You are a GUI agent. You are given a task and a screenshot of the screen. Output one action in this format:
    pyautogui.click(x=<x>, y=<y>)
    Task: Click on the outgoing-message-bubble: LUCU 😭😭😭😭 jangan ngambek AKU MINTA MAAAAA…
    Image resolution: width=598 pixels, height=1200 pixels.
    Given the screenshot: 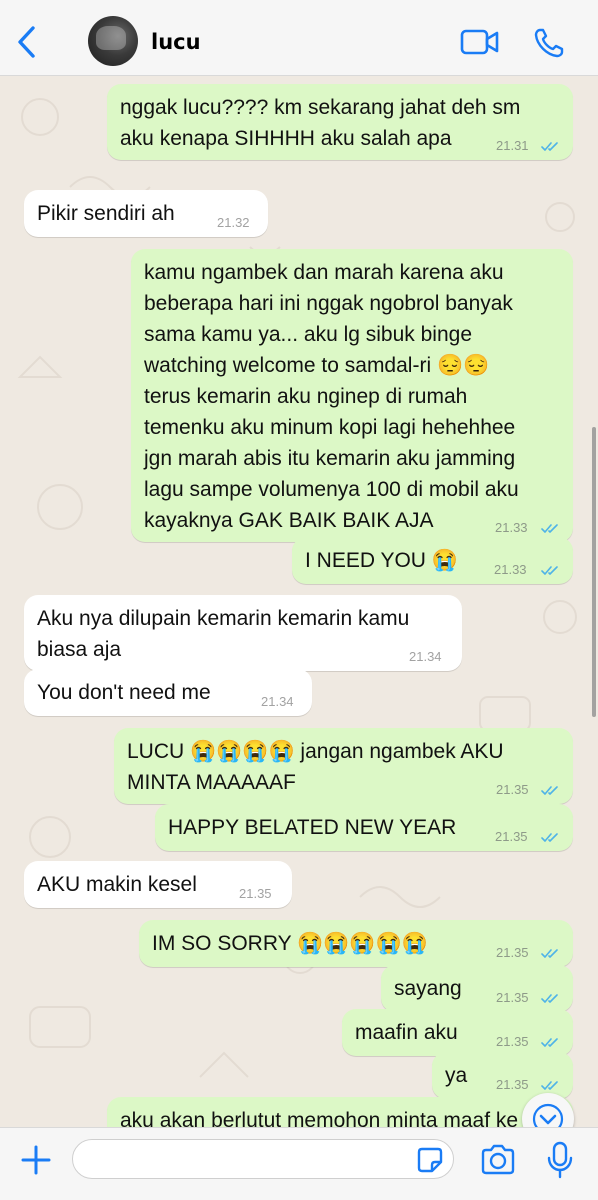 What is the action you would take?
    pyautogui.click(x=343, y=766)
    